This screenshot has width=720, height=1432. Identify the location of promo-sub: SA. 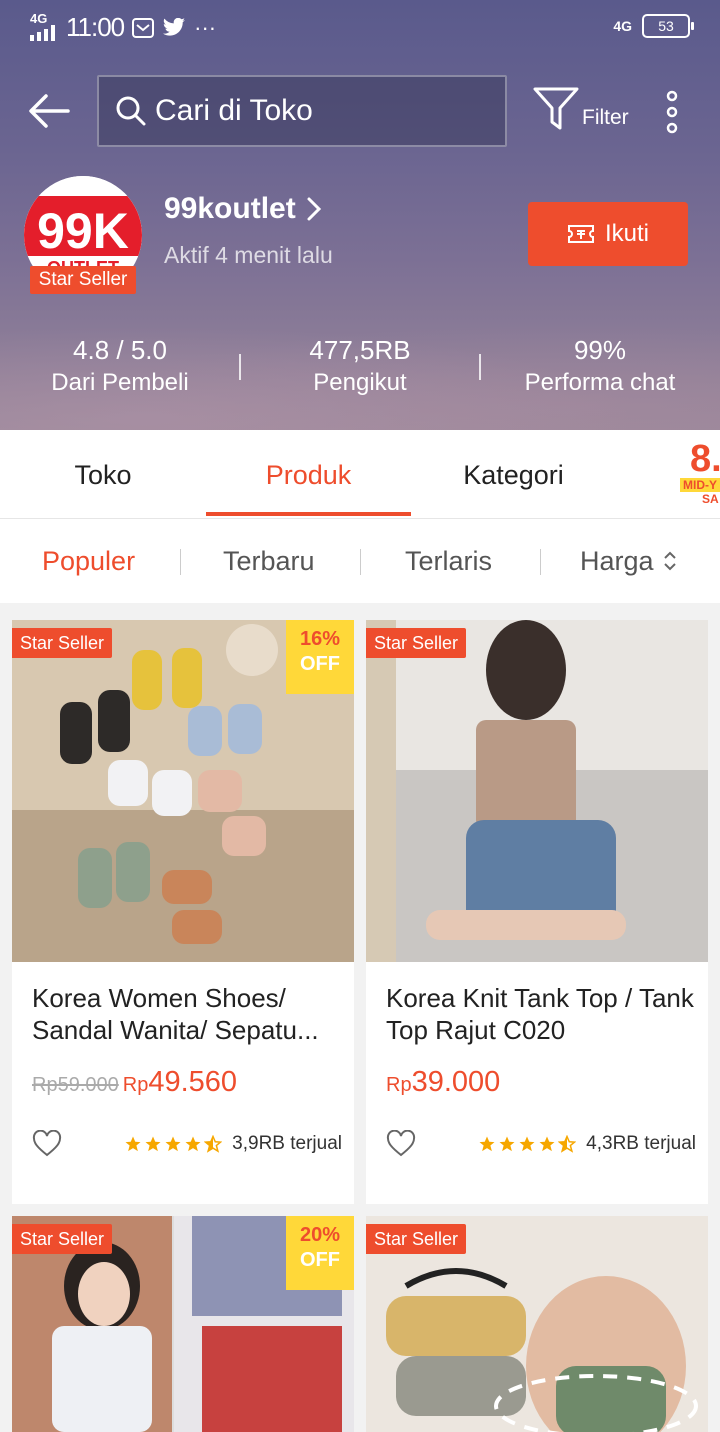
(710, 499).